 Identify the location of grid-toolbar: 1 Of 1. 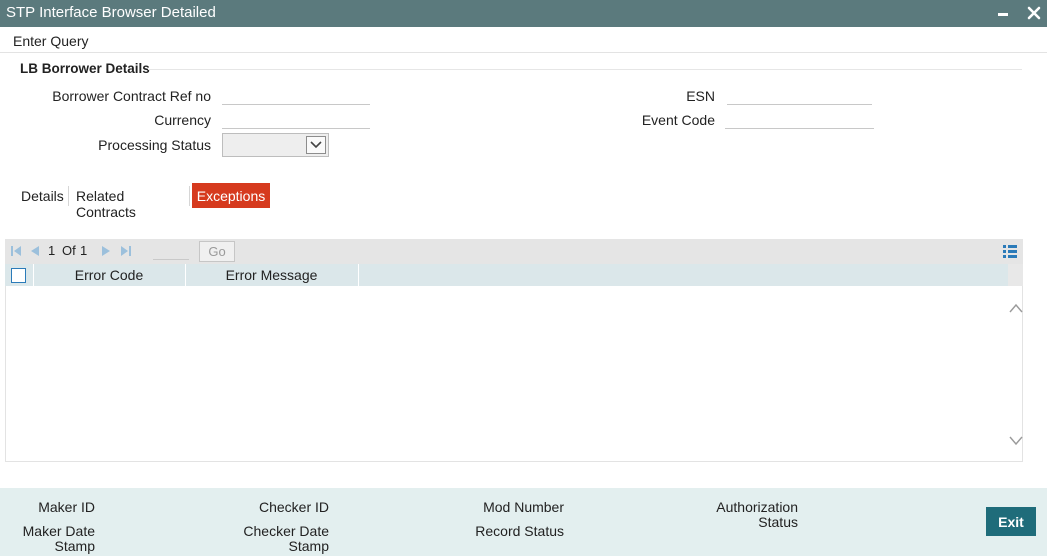
(514, 251).